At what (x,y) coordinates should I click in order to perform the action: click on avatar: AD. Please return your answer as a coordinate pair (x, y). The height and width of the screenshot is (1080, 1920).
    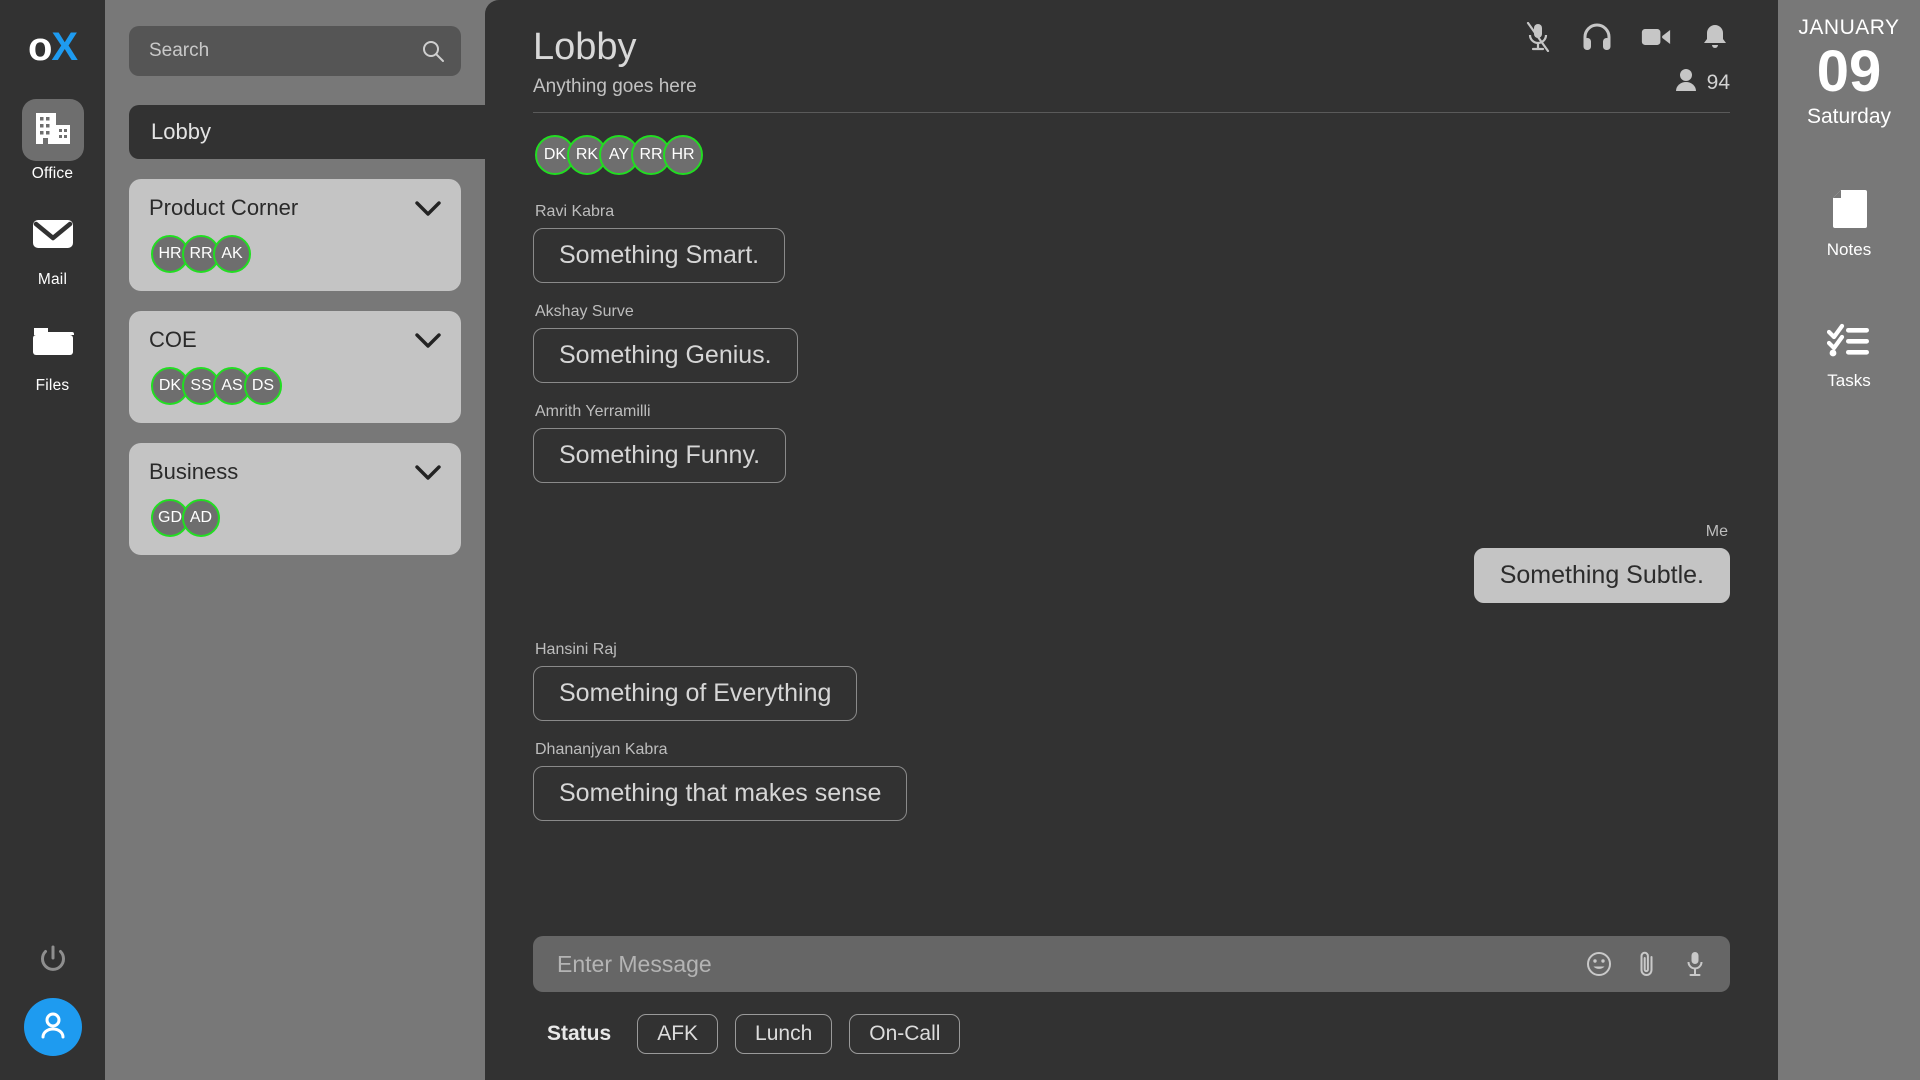
    Looking at the image, I should click on (201, 518).